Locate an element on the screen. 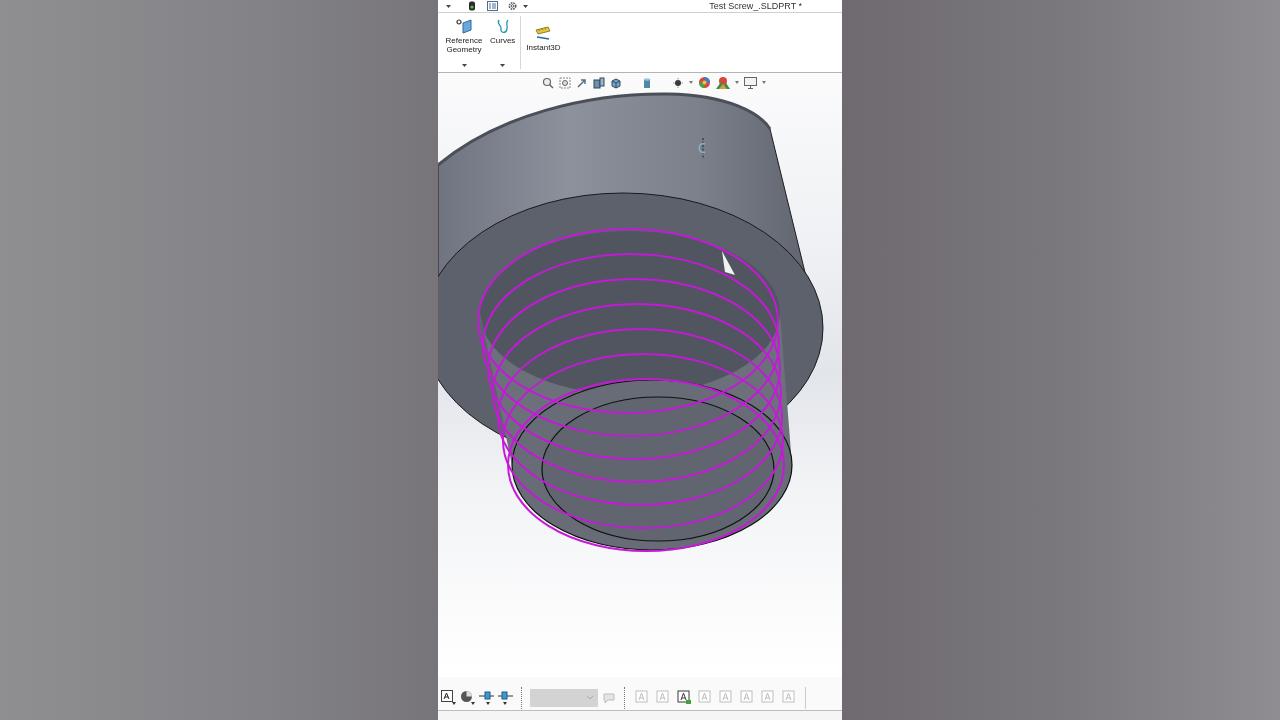 This screenshot has width=1280, height=720. pie-icon is located at coordinates (467, 697).